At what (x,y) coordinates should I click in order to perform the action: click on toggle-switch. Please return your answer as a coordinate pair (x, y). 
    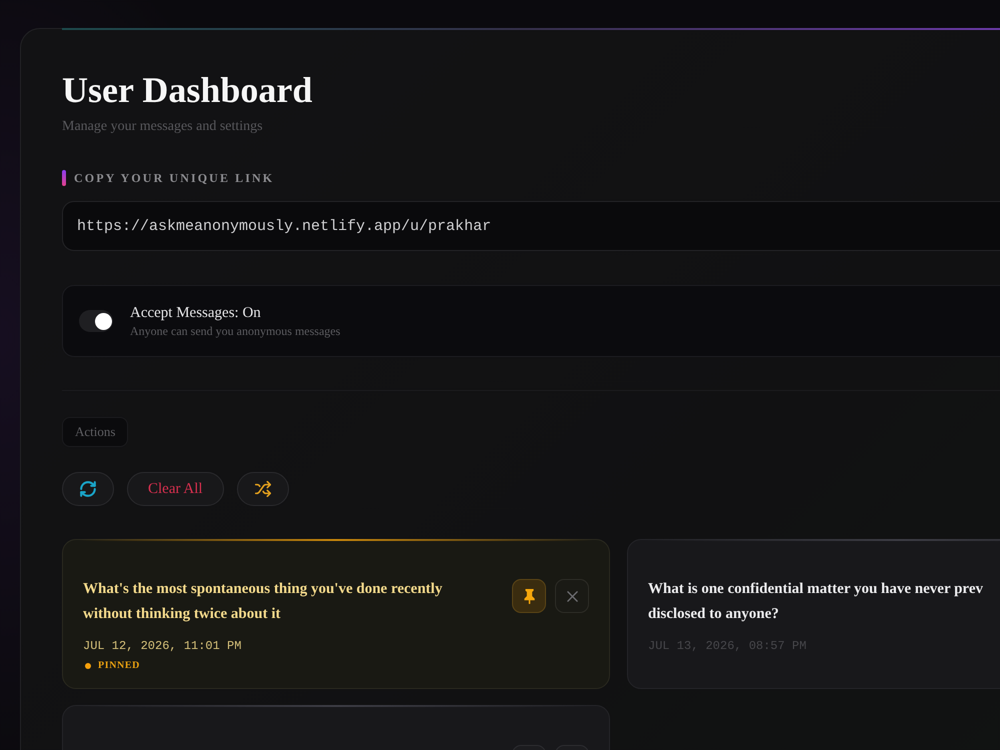
    Looking at the image, I should click on (96, 321).